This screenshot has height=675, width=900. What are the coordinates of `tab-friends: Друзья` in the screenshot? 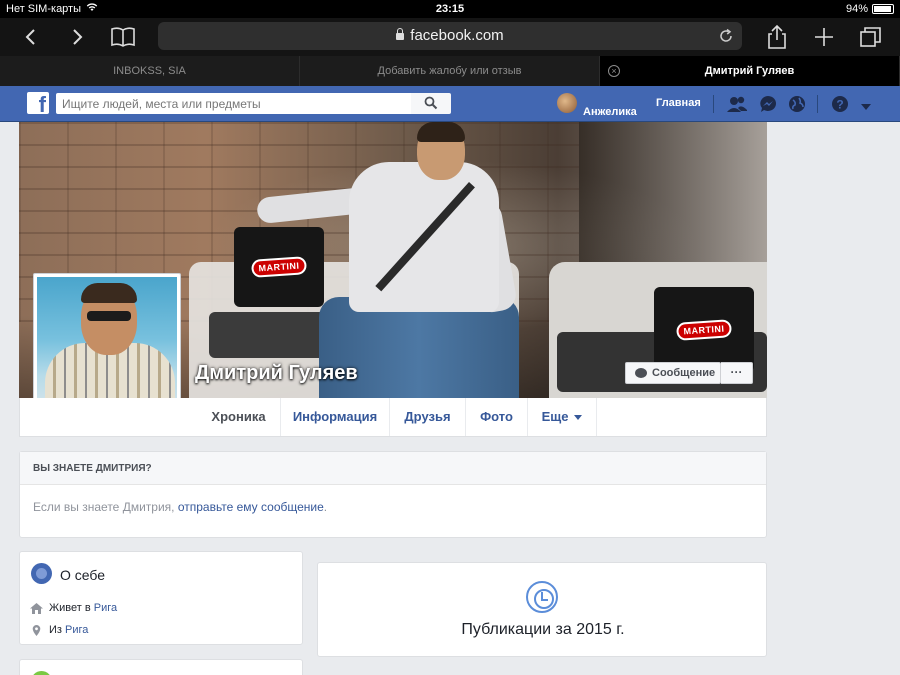 It's located at (428, 417).